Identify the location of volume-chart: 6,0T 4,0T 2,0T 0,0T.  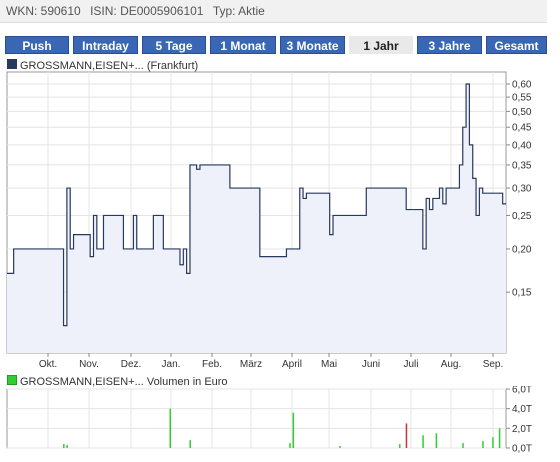
(269, 420).